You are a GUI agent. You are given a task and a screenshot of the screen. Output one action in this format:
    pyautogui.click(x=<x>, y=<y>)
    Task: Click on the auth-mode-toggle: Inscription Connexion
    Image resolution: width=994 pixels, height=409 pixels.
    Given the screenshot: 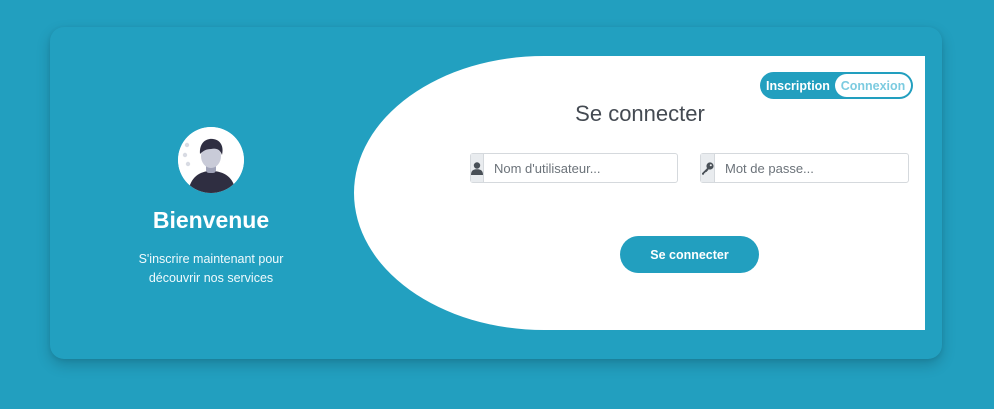 What is the action you would take?
    pyautogui.click(x=836, y=85)
    